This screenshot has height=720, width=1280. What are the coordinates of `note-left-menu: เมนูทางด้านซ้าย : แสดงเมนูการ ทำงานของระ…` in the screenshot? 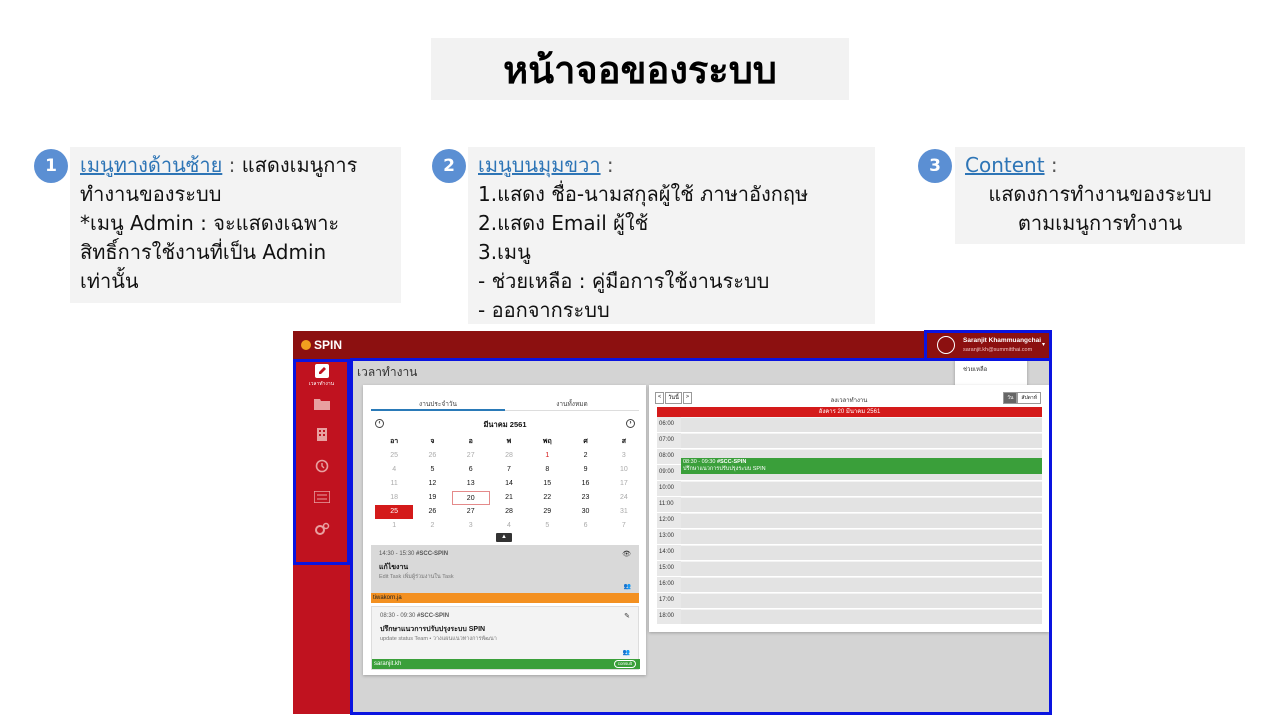 It's located at (235, 225).